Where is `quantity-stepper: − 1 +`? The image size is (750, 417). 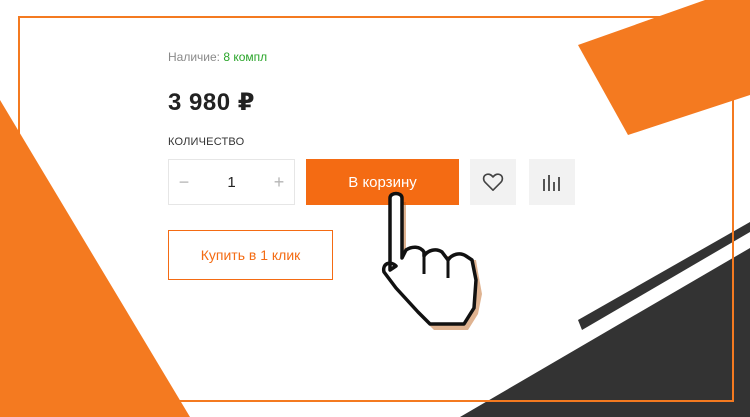 quantity-stepper: − 1 + is located at coordinates (231, 182).